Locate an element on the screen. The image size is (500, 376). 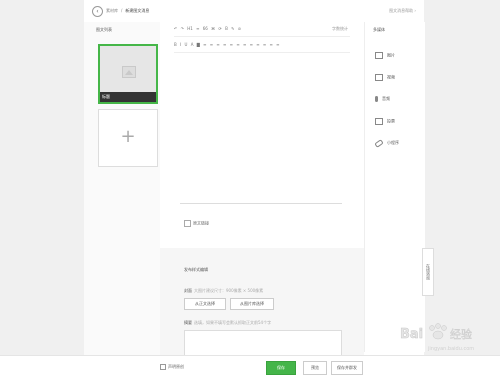
publish-settings-title: 发布样式编辑 is located at coordinates (196, 269).